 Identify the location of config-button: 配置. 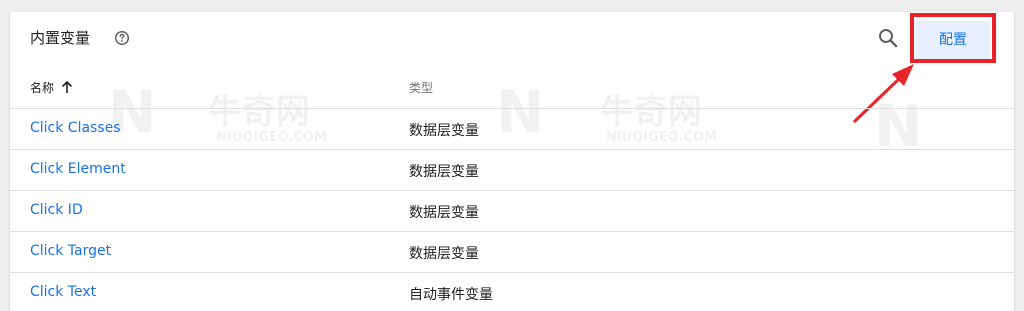
(953, 40).